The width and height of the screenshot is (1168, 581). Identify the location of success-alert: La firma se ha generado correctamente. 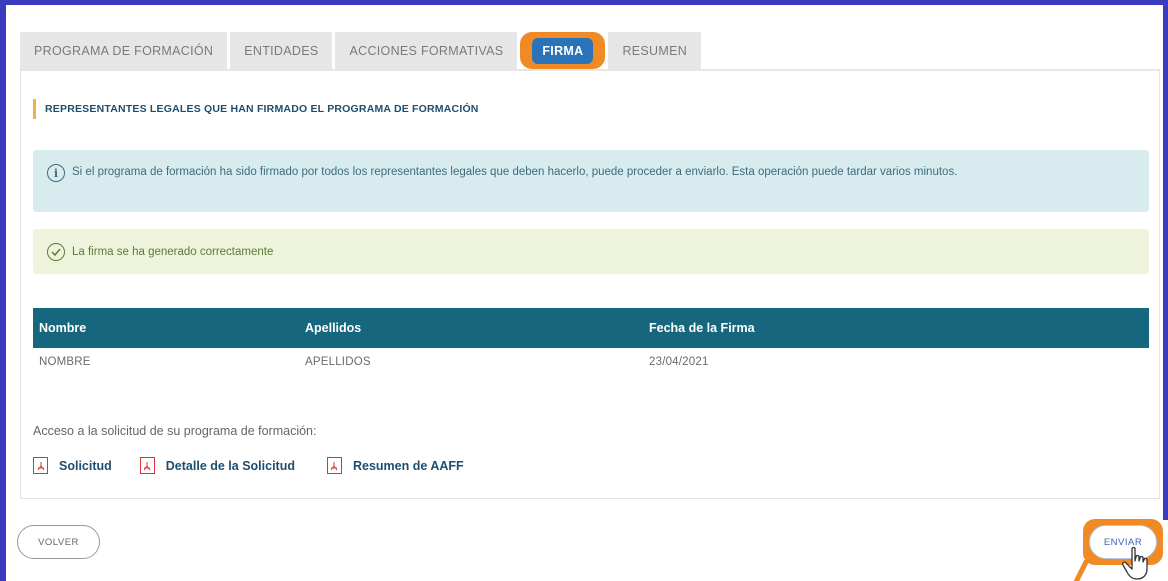
(591, 251).